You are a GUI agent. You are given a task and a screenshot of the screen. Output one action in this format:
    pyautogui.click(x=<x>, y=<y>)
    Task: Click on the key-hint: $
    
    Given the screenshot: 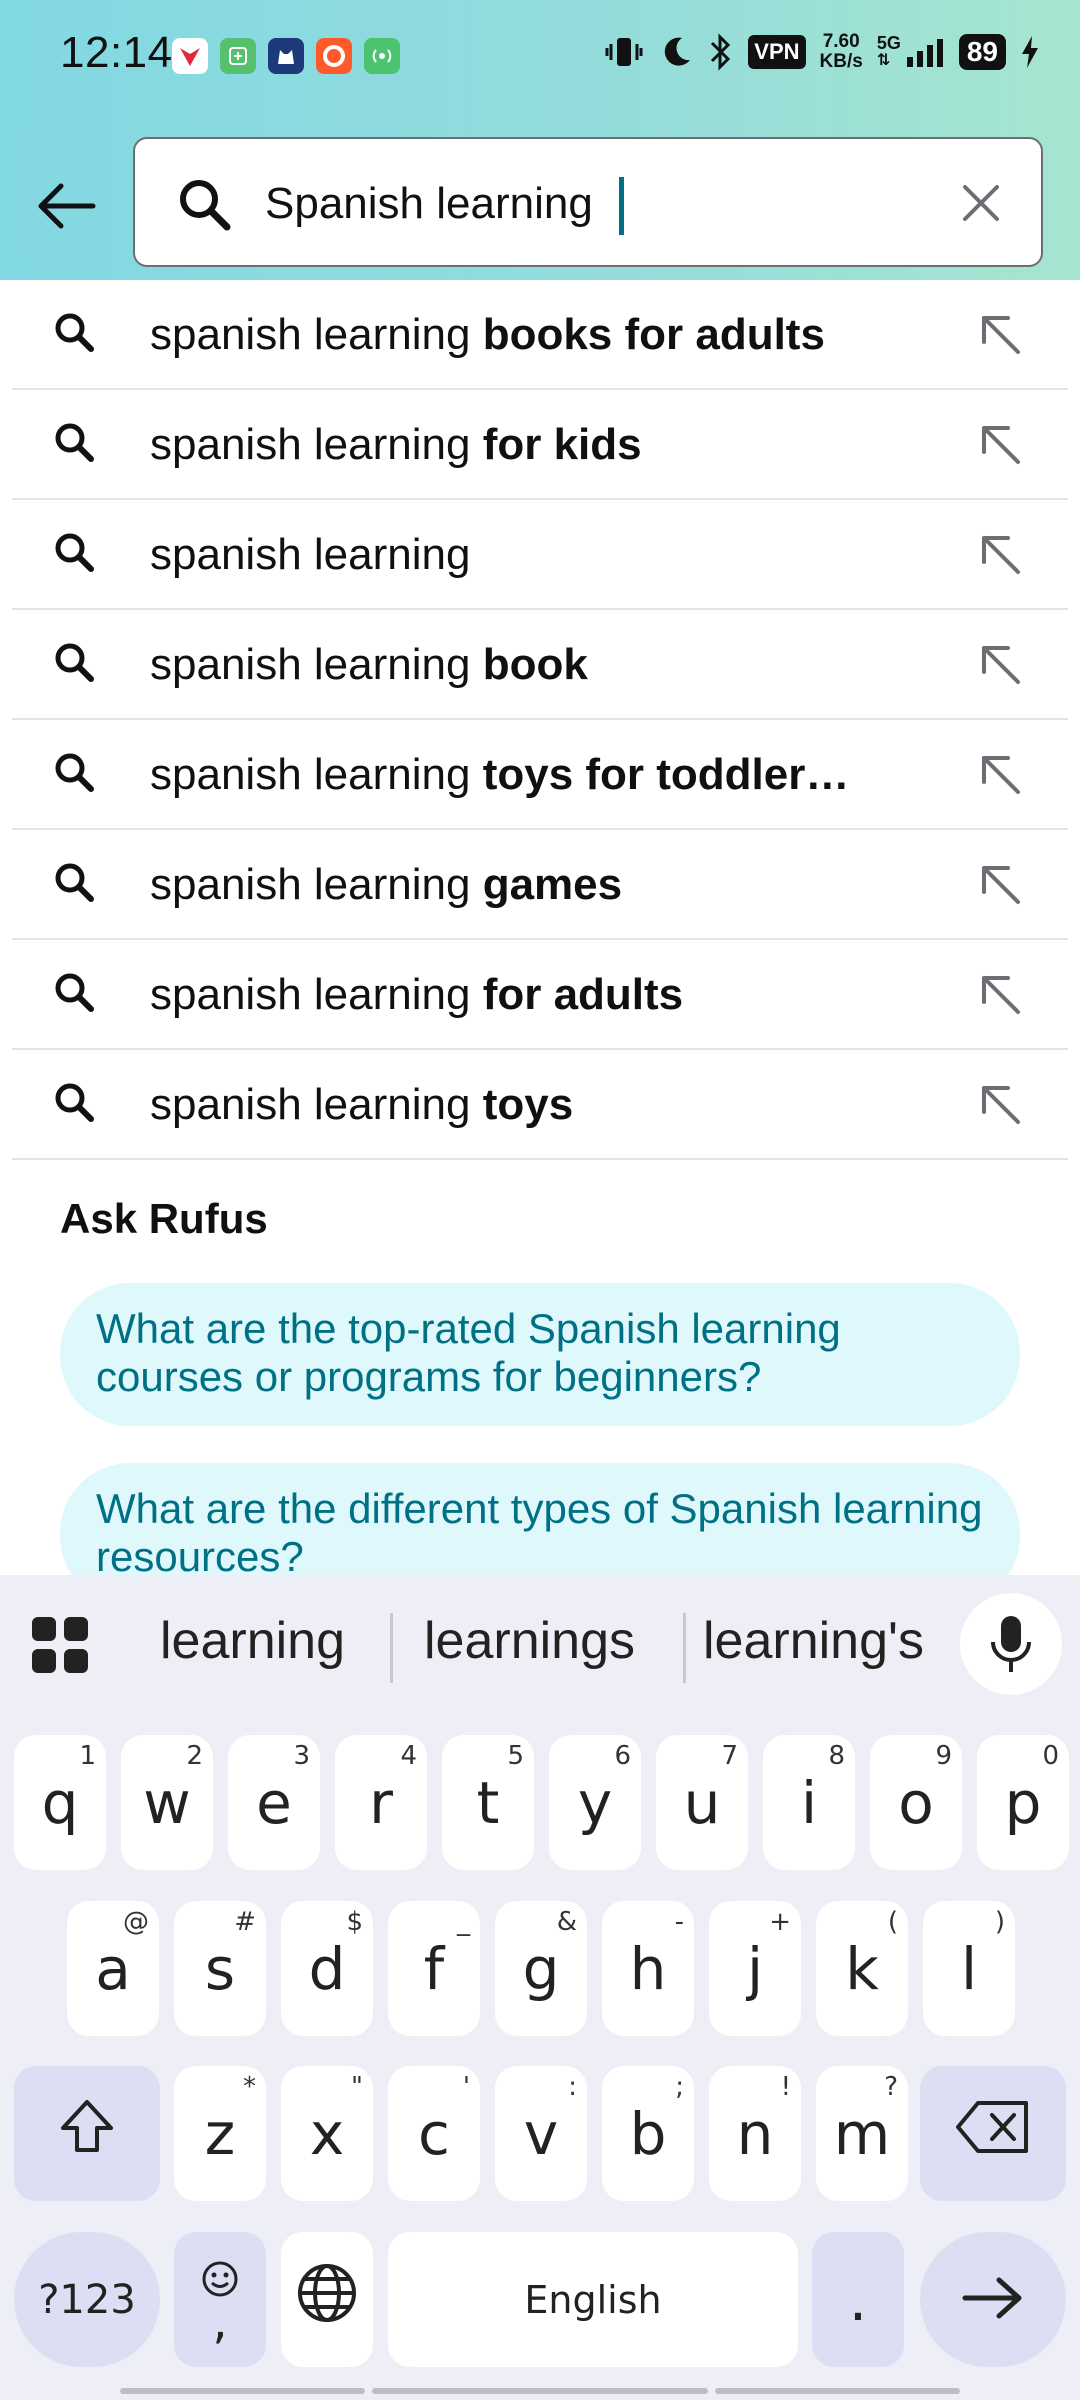 What is the action you would take?
    pyautogui.click(x=354, y=1922)
    